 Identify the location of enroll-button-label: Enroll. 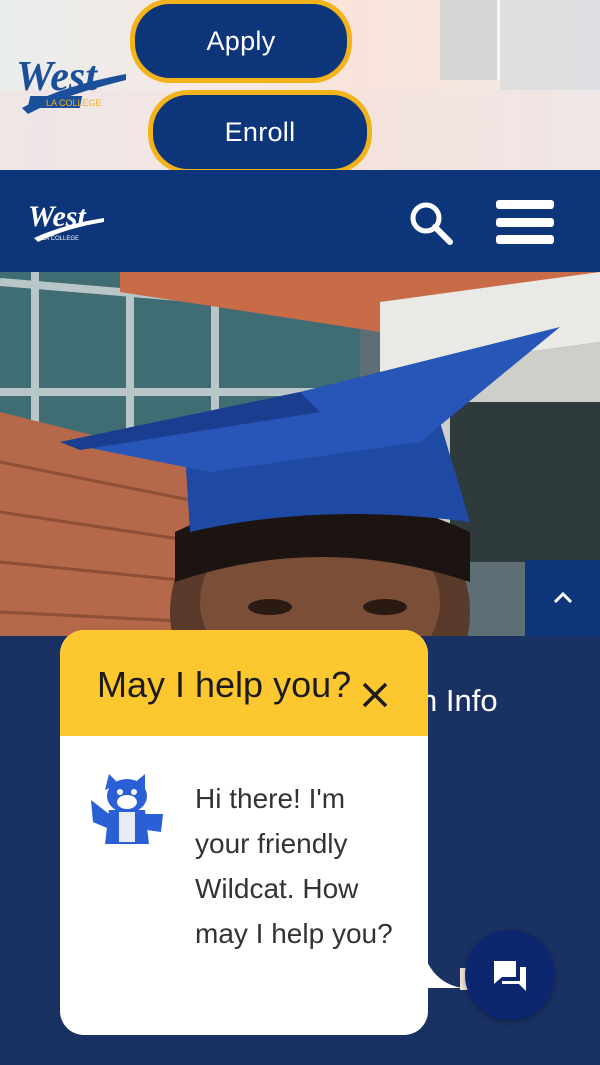
(260, 131).